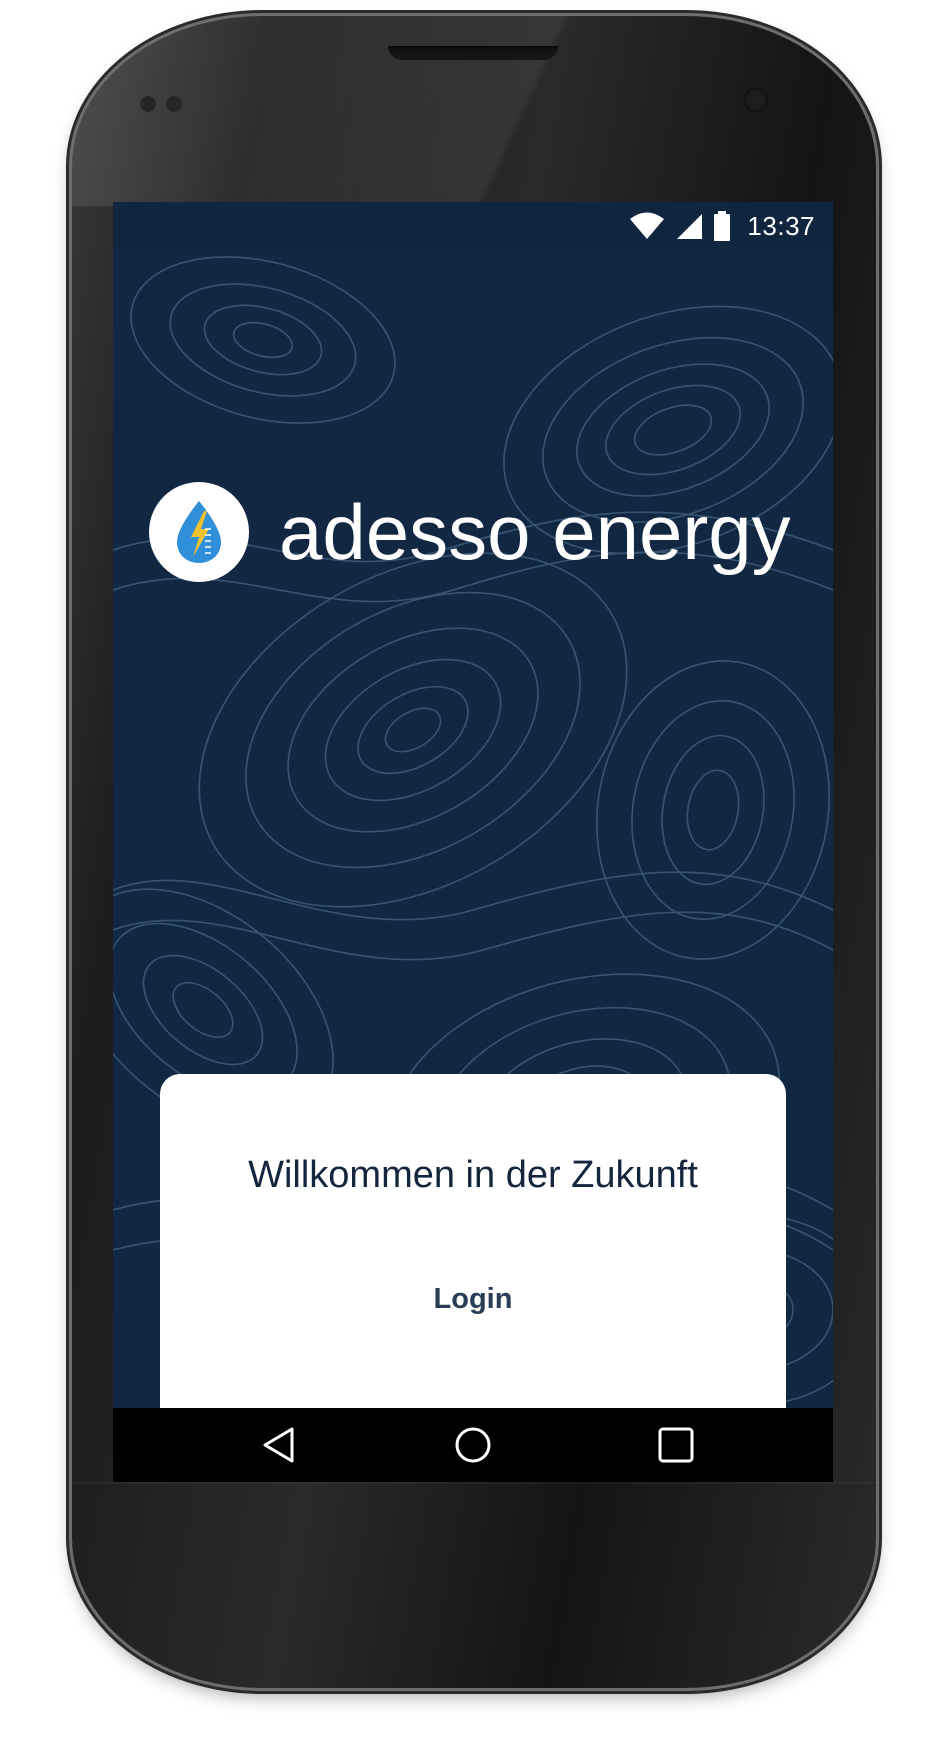  What do you see at coordinates (781, 225) in the screenshot?
I see `clock-time: 13:37` at bounding box center [781, 225].